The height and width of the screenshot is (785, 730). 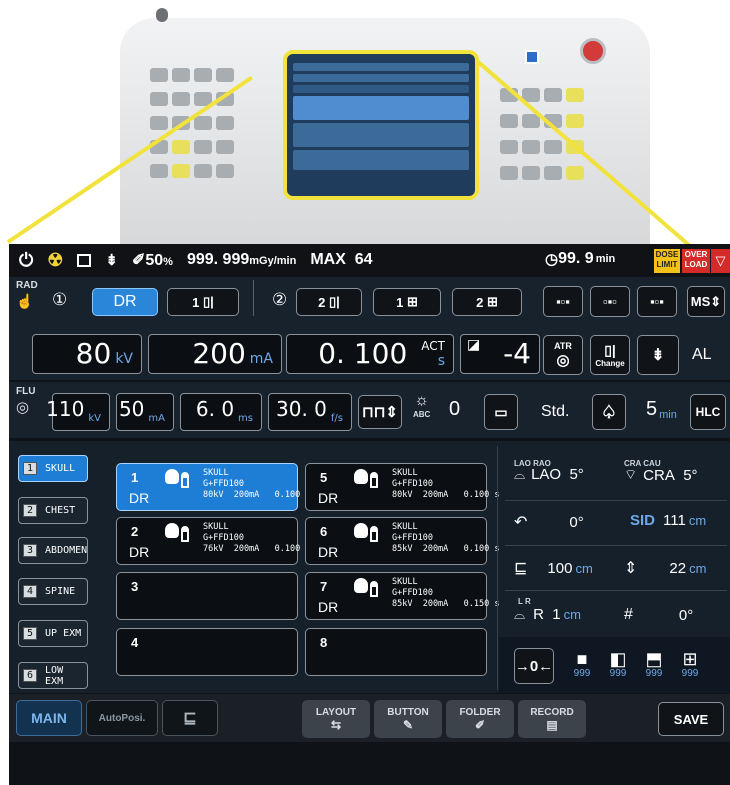 What do you see at coordinates (23, 407) in the screenshot?
I see `fluoro-icon: ◎` at bounding box center [23, 407].